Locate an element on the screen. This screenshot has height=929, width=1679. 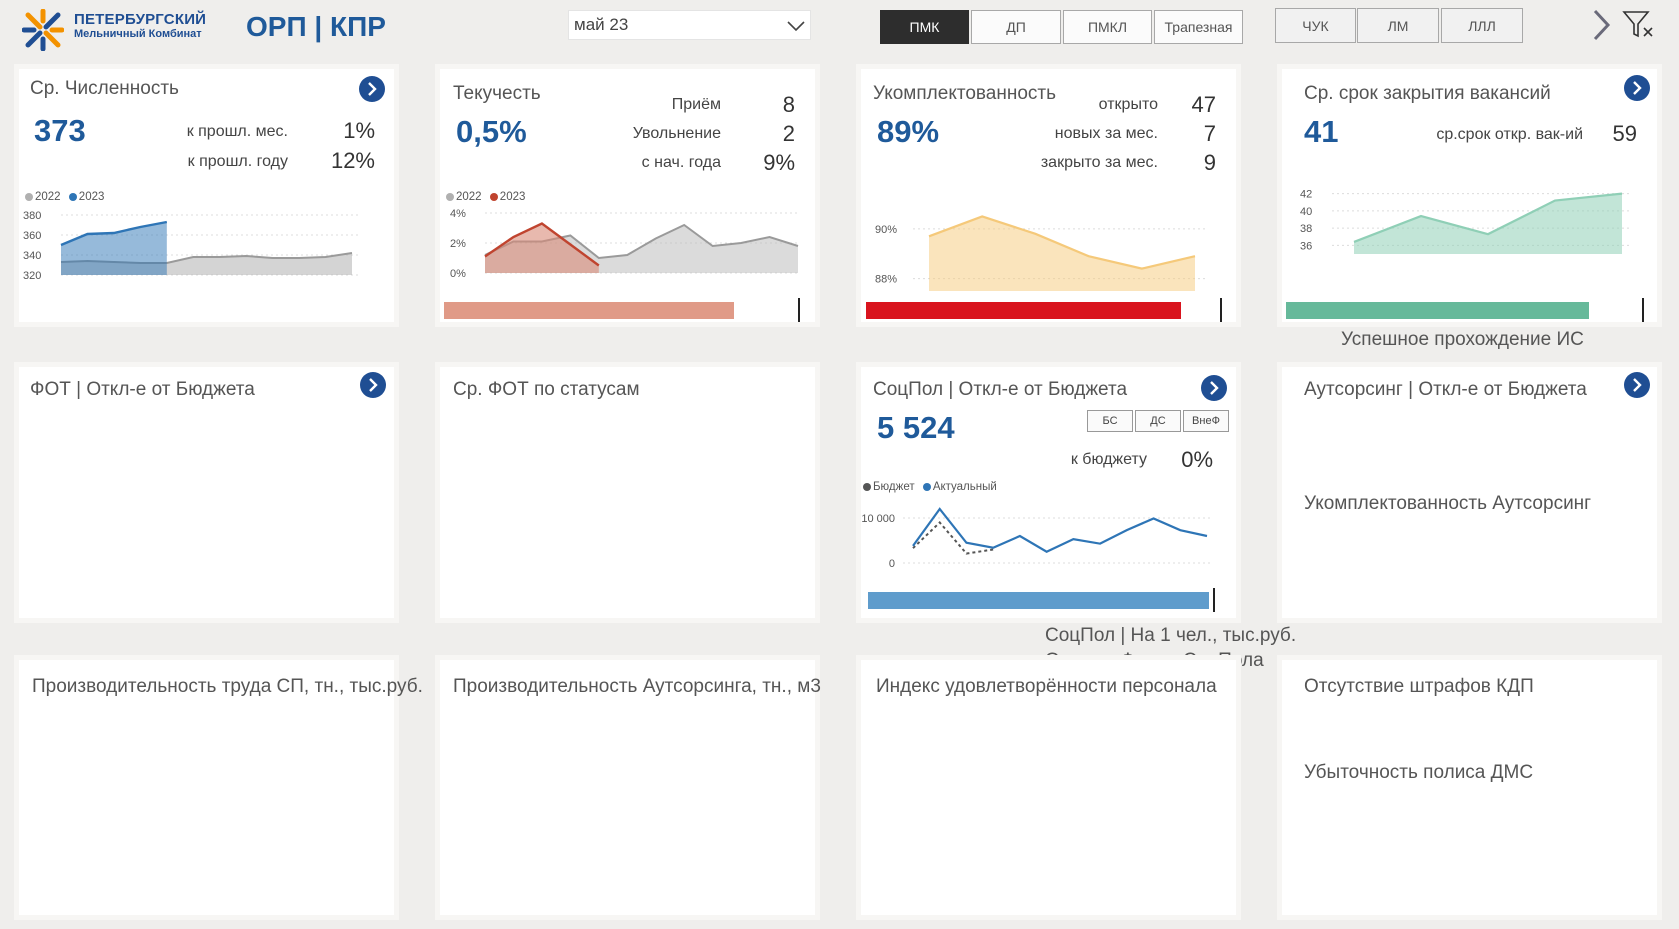
kpi-value: 2 is located at coordinates (788, 133).